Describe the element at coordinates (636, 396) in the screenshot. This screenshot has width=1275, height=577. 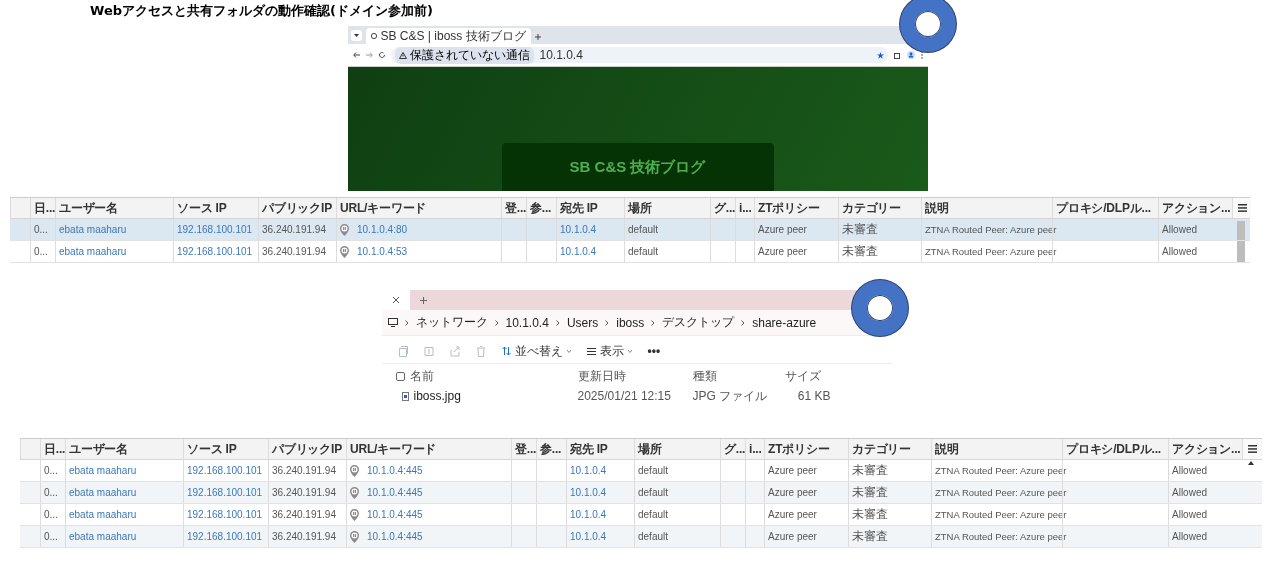
I see `file-row: iboss.jpg 2025/01/21 12:15 JPG ファイル 61 KB` at that location.